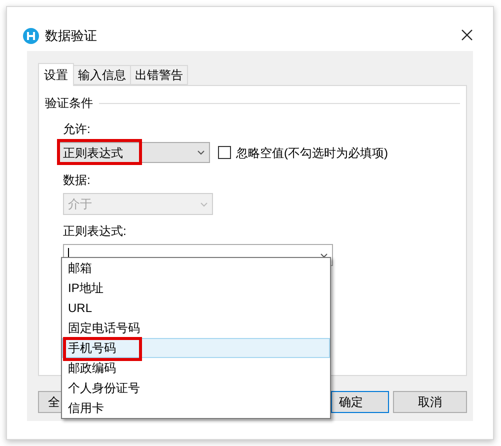 Image resolution: width=501 pixels, height=446 pixels. Describe the element at coordinates (77, 129) in the screenshot. I see `allow-label: 允许:` at that location.